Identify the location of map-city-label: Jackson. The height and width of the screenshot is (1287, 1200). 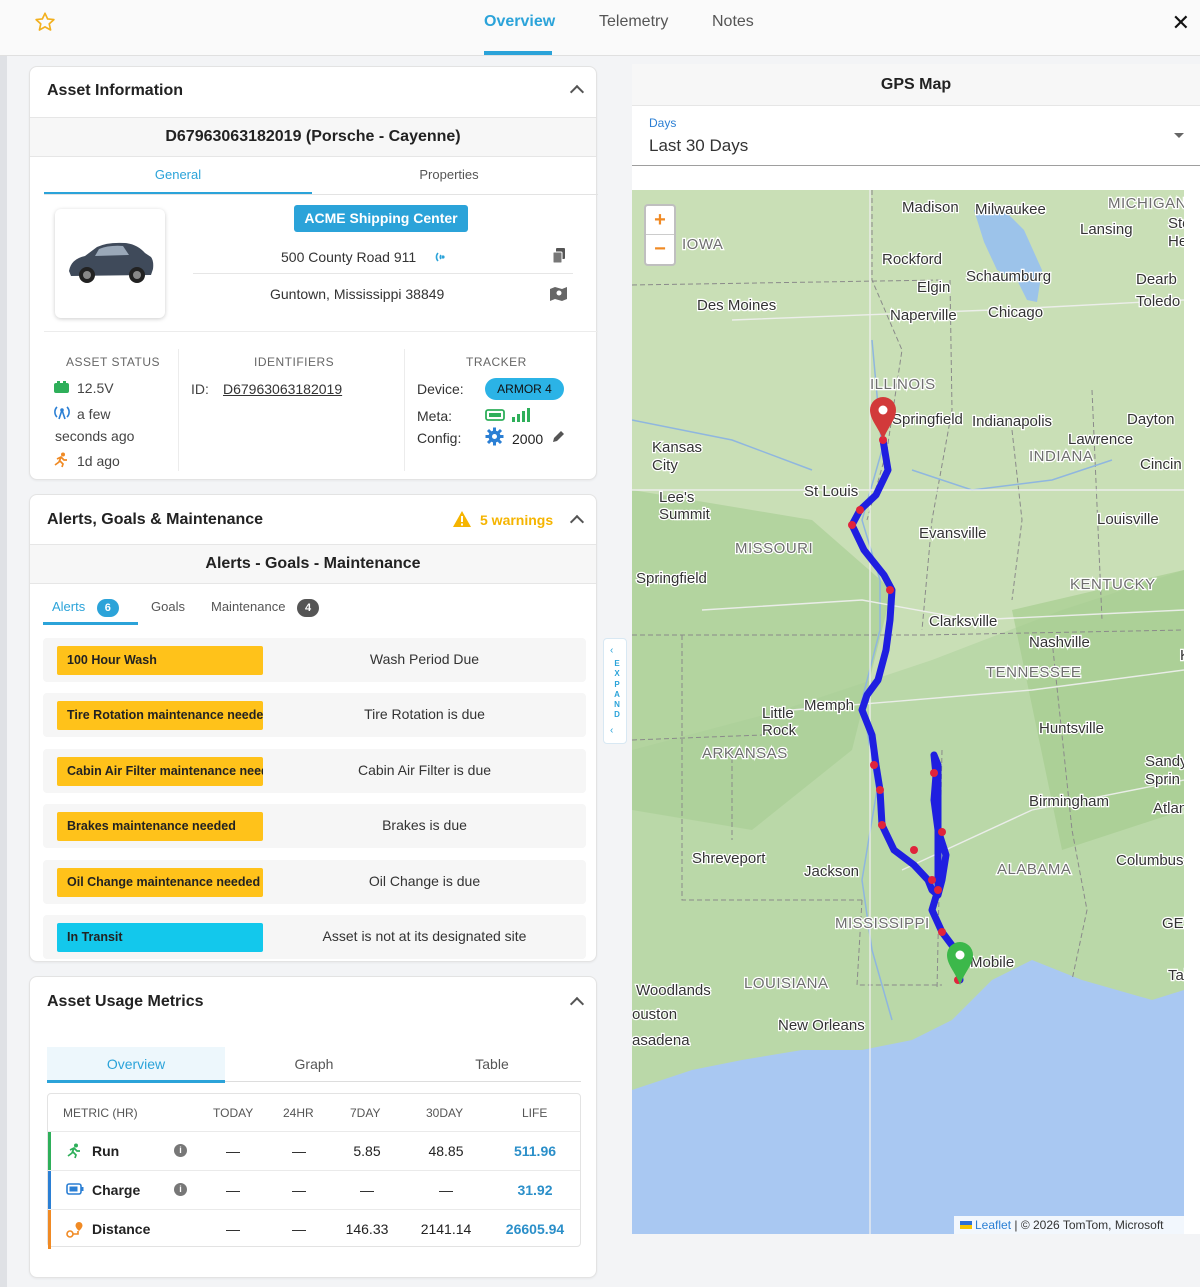
(831, 871).